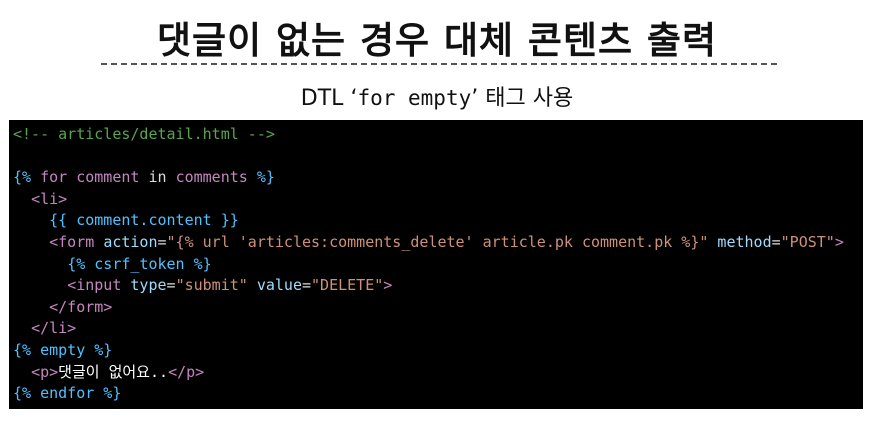 The width and height of the screenshot is (874, 421). What do you see at coordinates (22, 177) in the screenshot?
I see `tpl-open: {%` at bounding box center [22, 177].